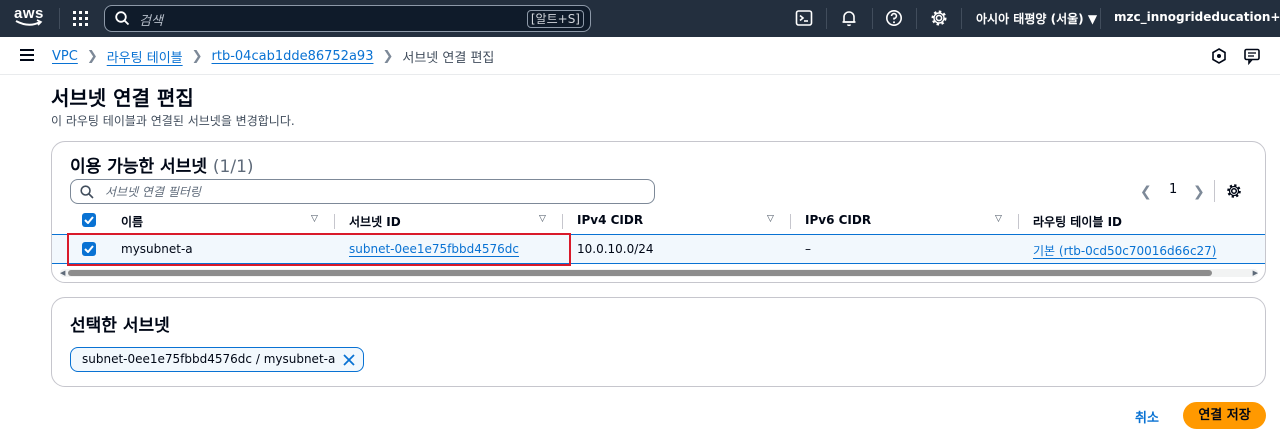  Describe the element at coordinates (293, 56) in the screenshot. I see `breadcrumb-route-table-id: rtb-04cab1dde86752a93` at that location.